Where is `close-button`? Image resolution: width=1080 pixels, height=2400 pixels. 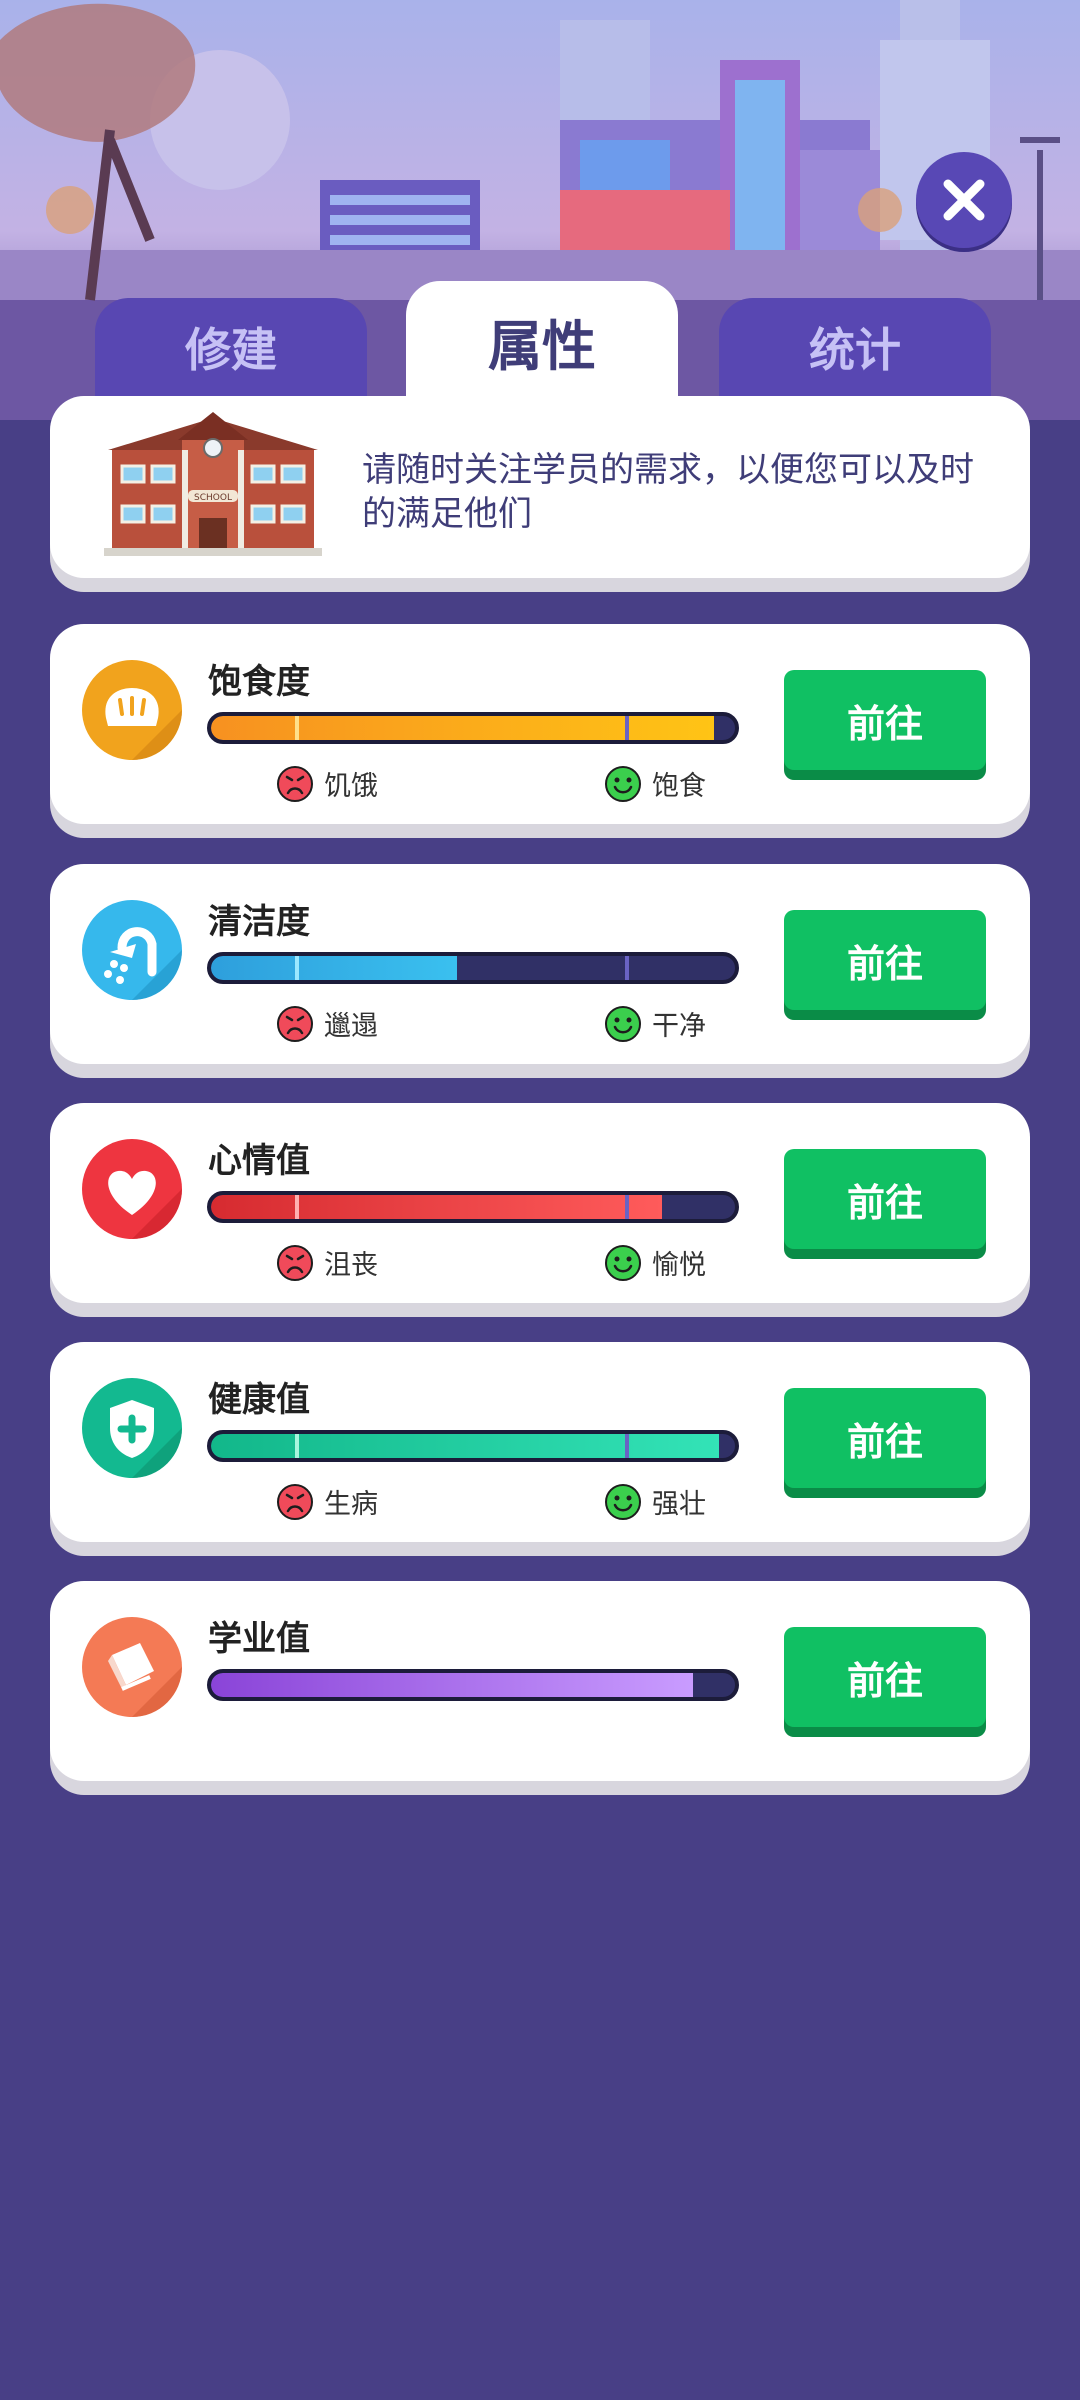
close-button is located at coordinates (964, 200).